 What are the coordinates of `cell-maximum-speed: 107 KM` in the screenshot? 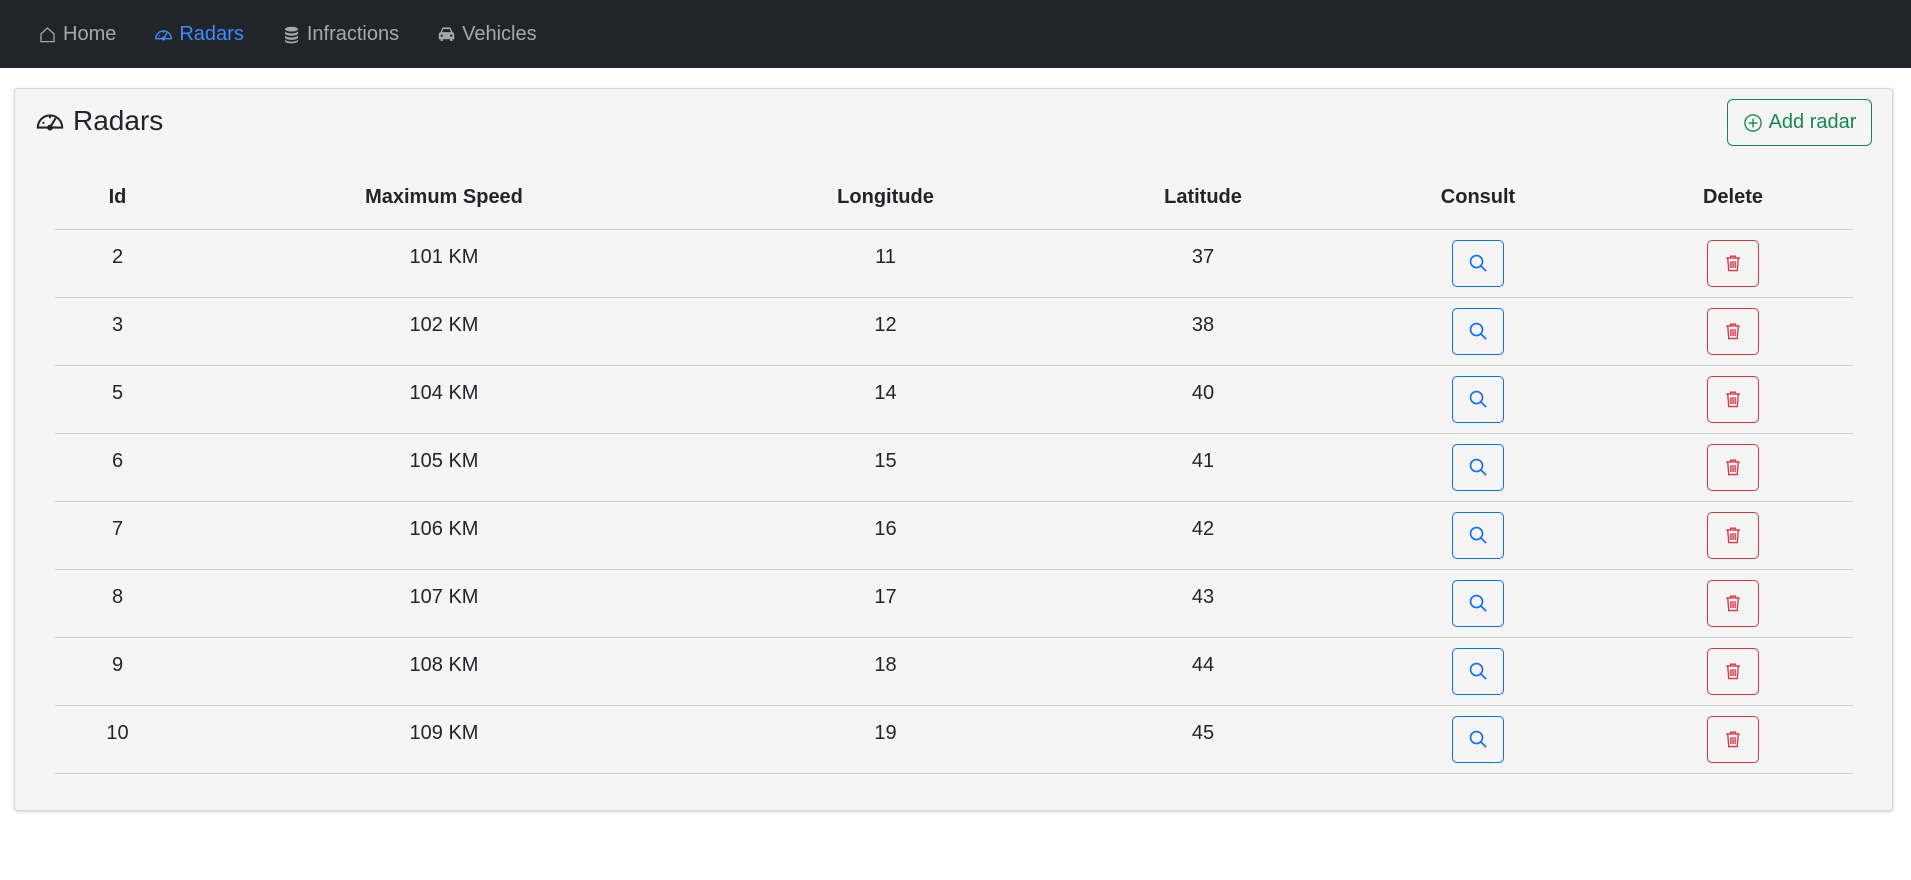 It's located at (444, 603).